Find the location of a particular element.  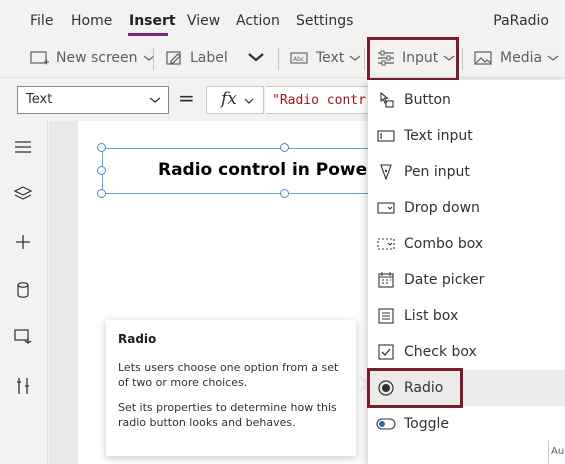

drop-down-icon is located at coordinates (386, 208).